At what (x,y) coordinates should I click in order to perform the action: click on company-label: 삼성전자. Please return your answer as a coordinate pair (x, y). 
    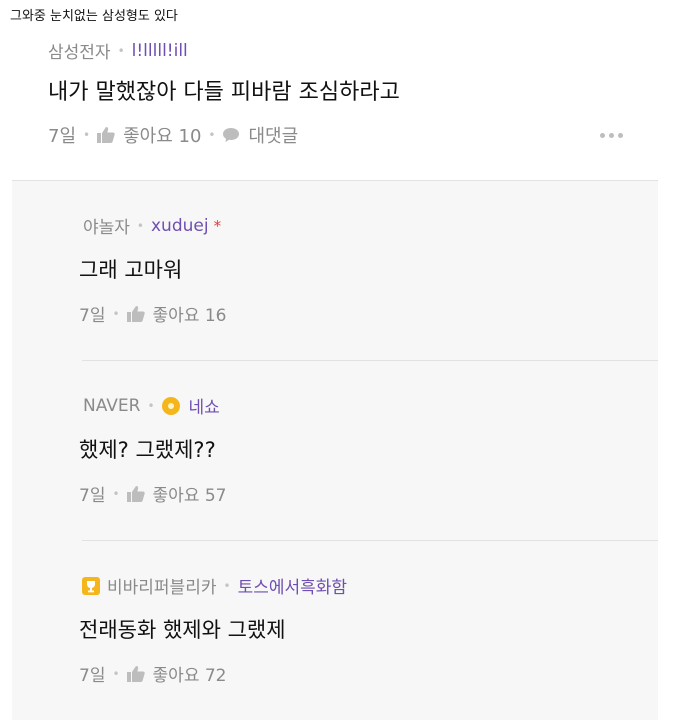
    Looking at the image, I should click on (79, 50).